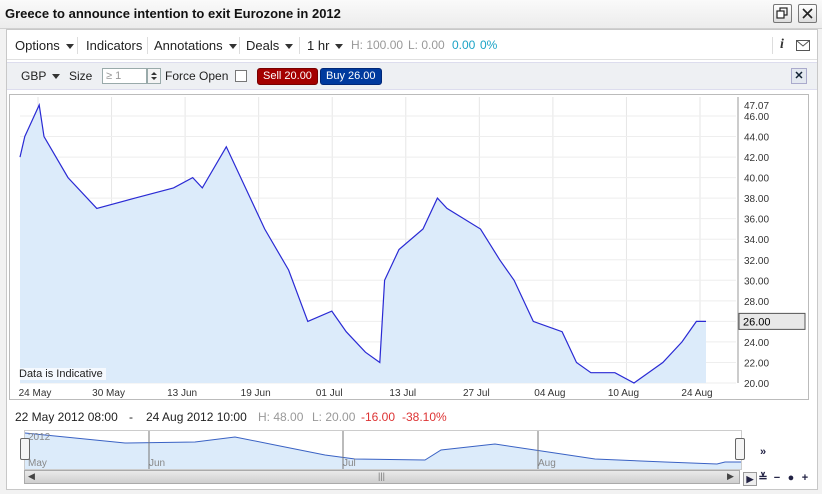 Image resolution: width=822 pixels, height=494 pixels. I want to click on x-tick-label: 27 Jul, so click(476, 393).